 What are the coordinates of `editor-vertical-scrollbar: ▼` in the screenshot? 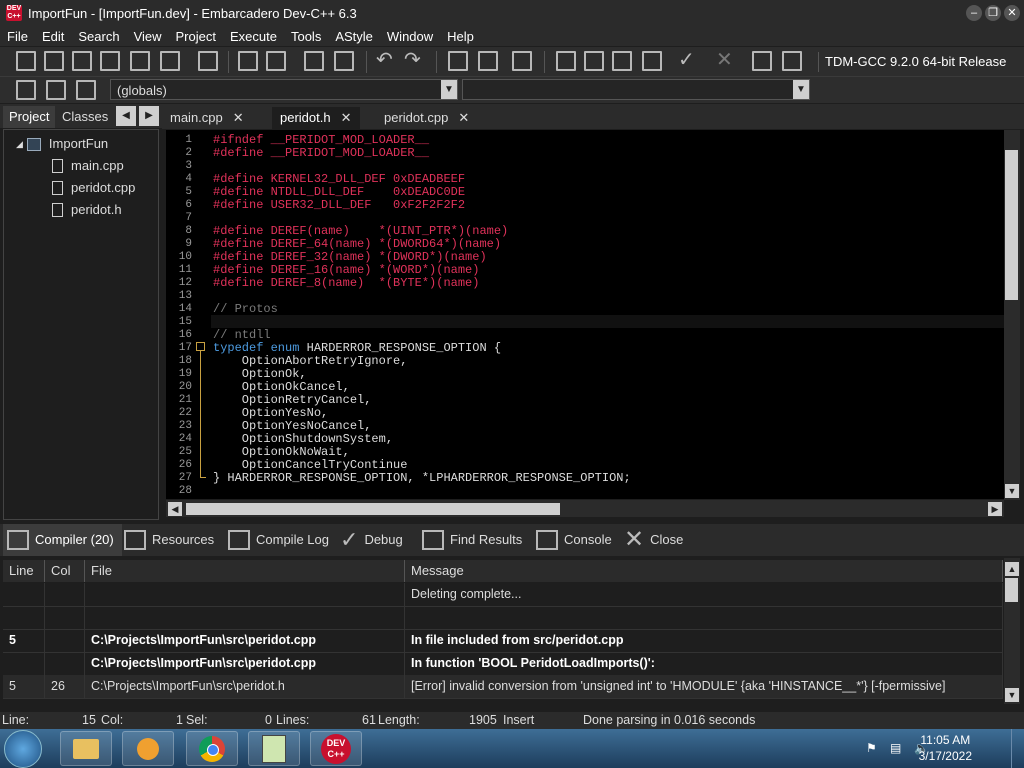 It's located at (1012, 315).